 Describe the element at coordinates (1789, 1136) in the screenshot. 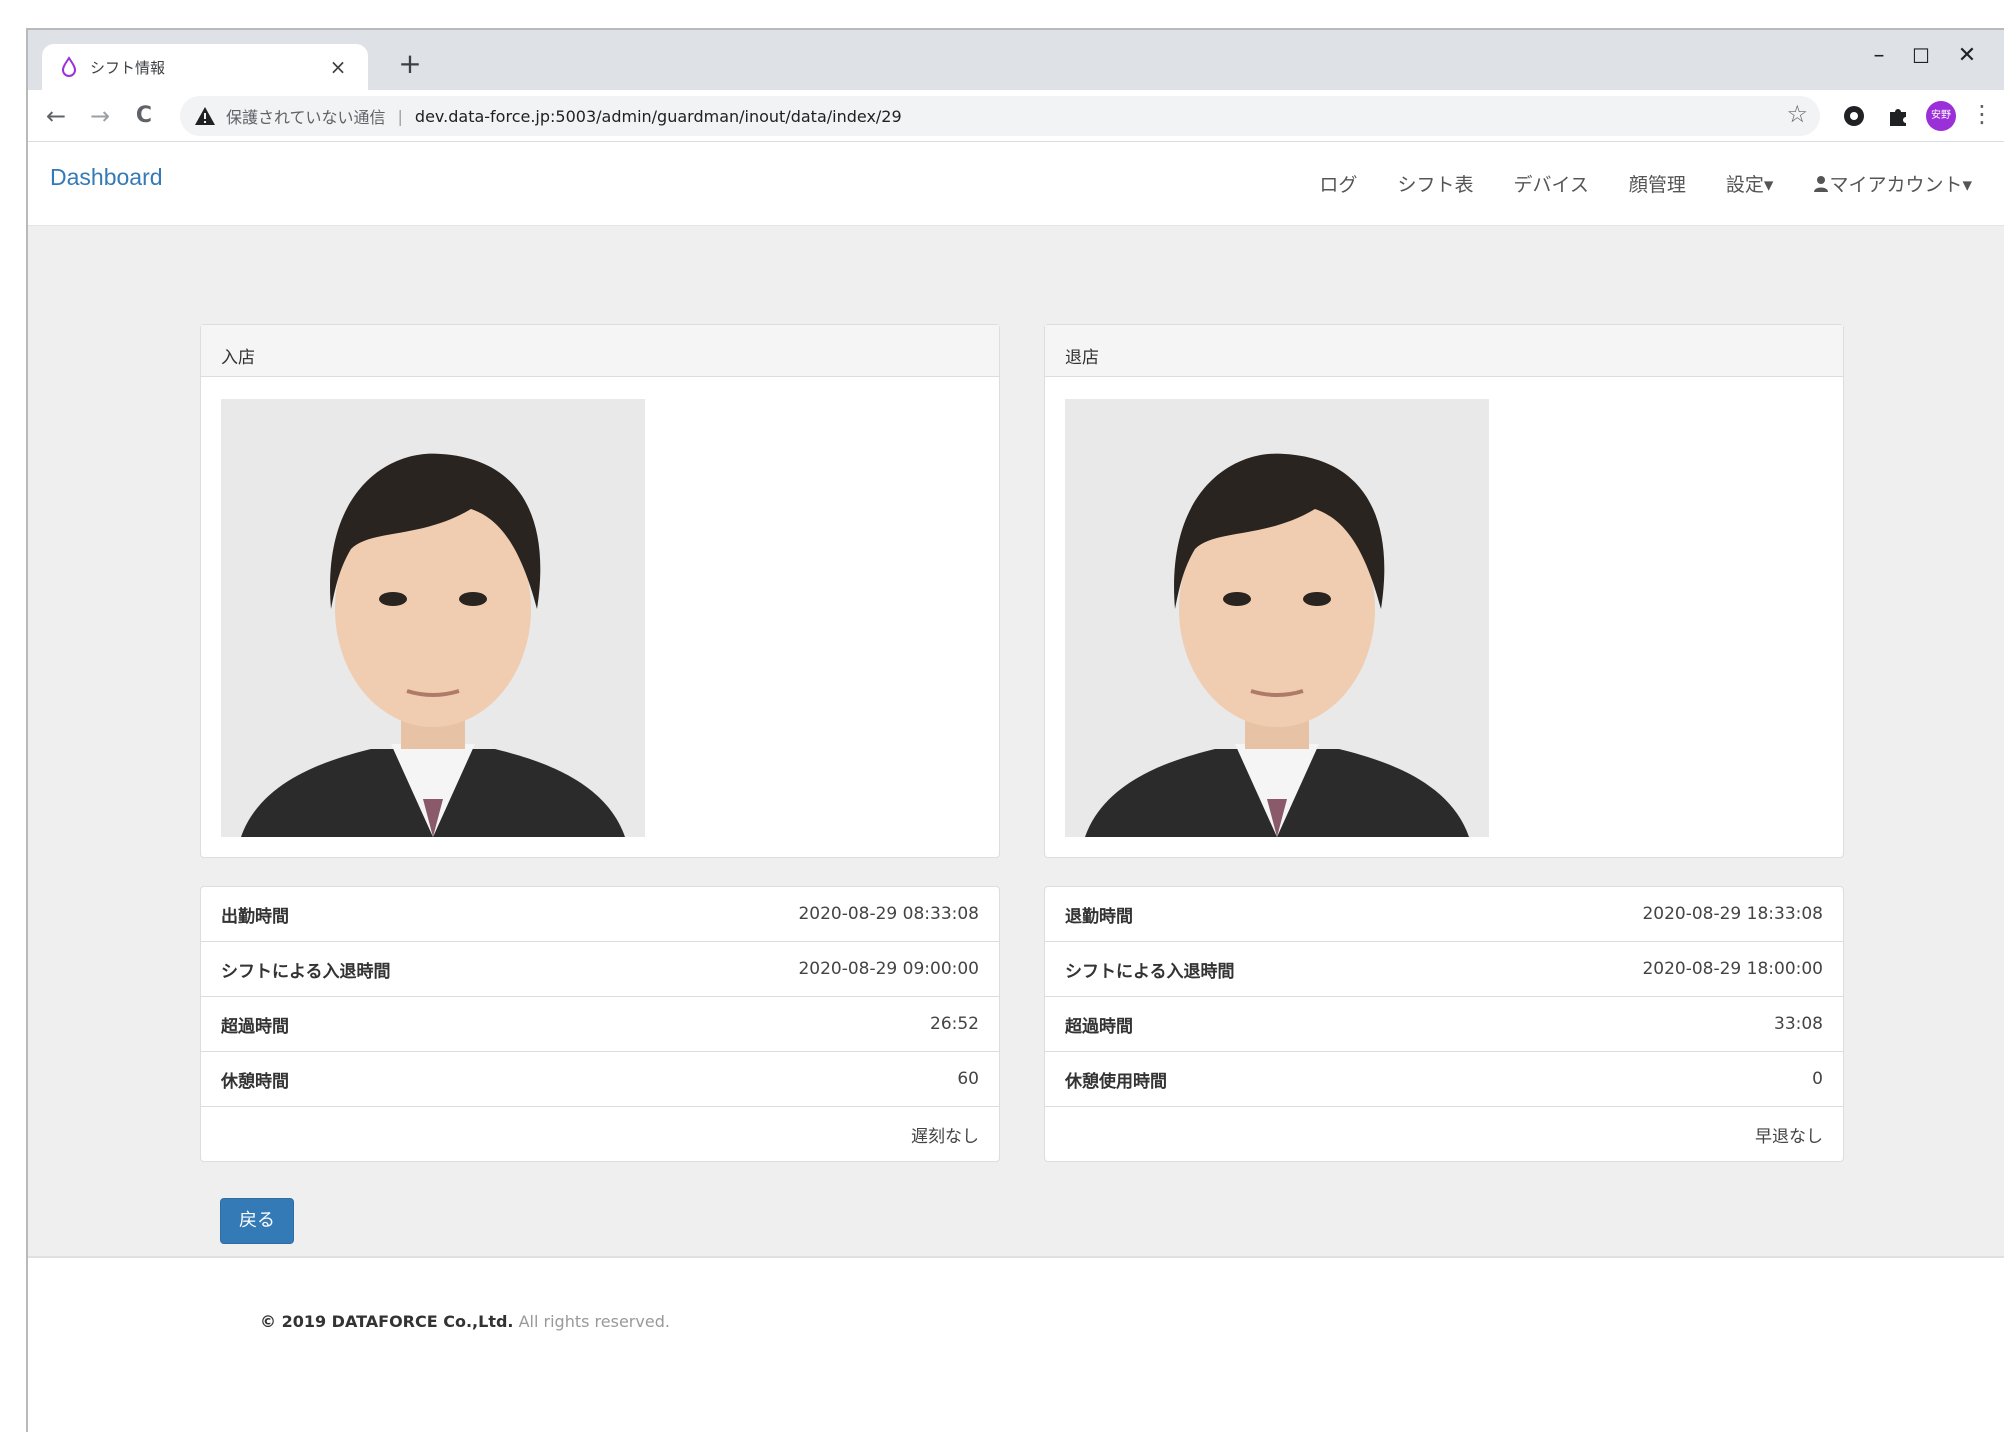

I see `checkout-status: 早退なし` at that location.